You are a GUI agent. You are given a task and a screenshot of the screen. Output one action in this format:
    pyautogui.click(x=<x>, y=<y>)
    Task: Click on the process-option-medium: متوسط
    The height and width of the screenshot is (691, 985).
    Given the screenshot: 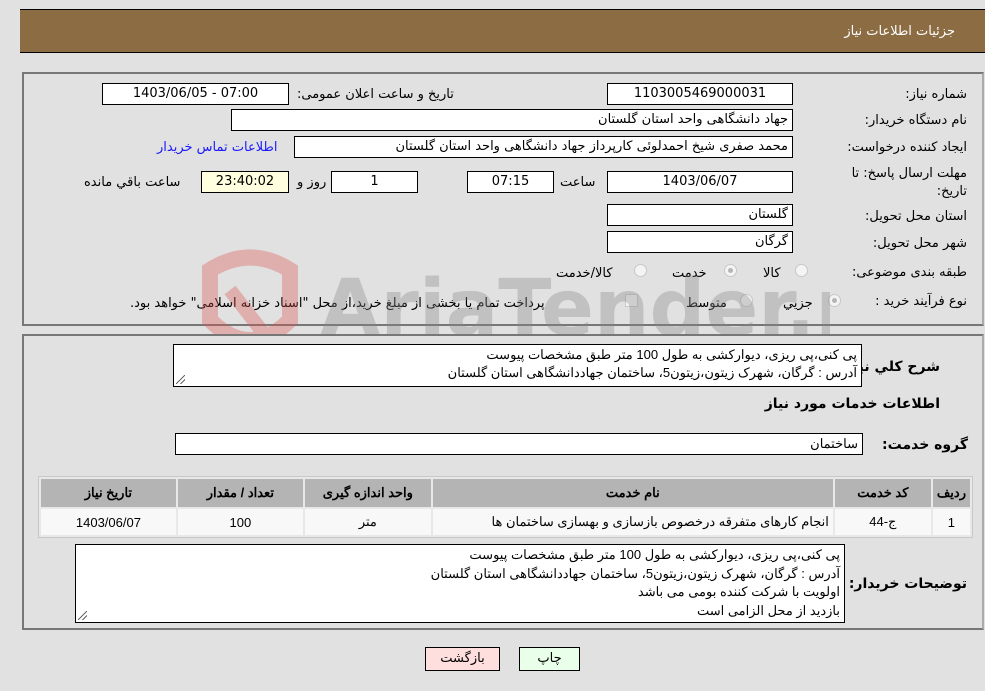 What is the action you would take?
    pyautogui.click(x=706, y=303)
    